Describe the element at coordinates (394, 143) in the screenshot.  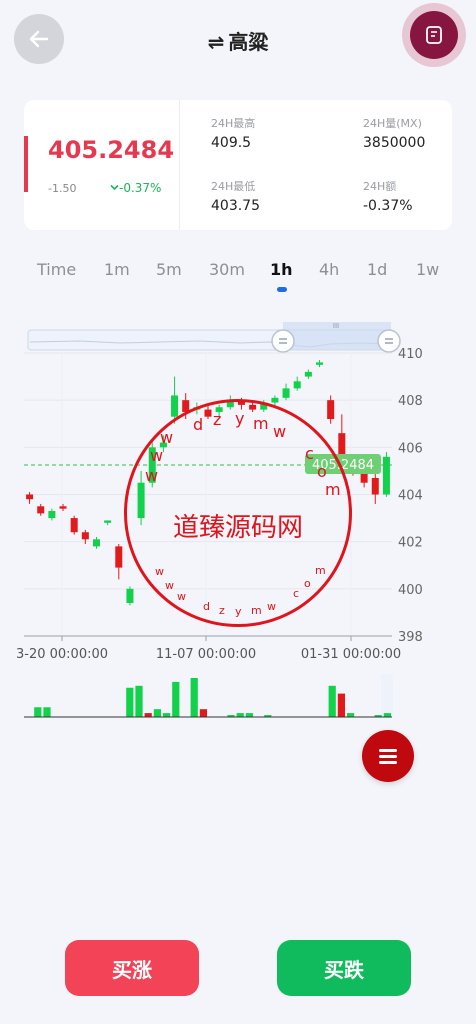
I see `stat-value-24h-volume: 3850000` at that location.